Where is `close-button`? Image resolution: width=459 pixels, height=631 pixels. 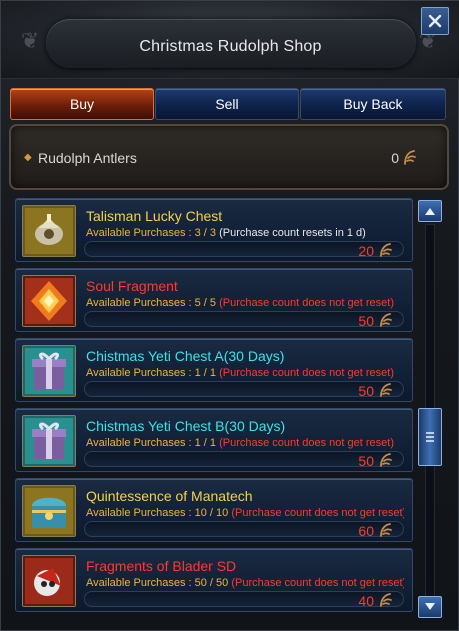
close-button is located at coordinates (435, 21).